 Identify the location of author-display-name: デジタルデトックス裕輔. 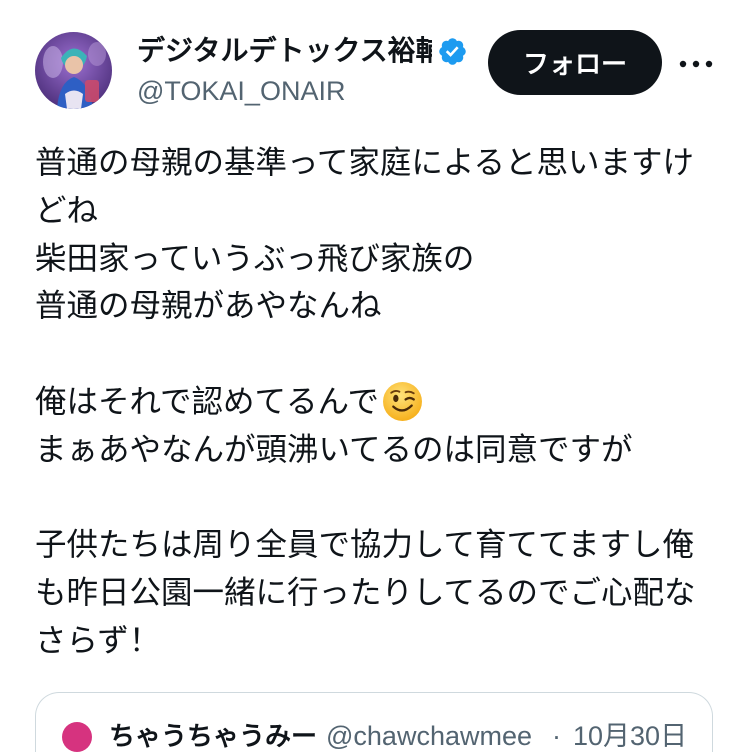
(284, 51).